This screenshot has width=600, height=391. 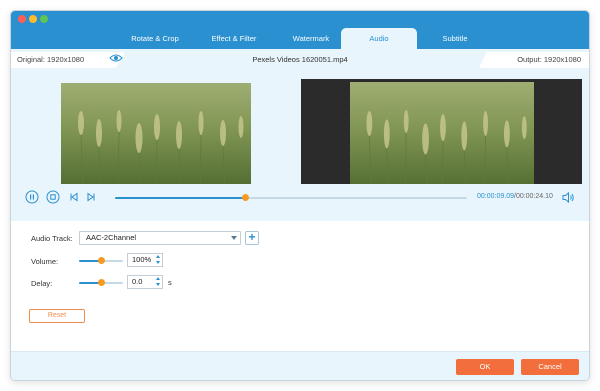 I want to click on tab-effect-filter: Effect & Filter, so click(x=234, y=38).